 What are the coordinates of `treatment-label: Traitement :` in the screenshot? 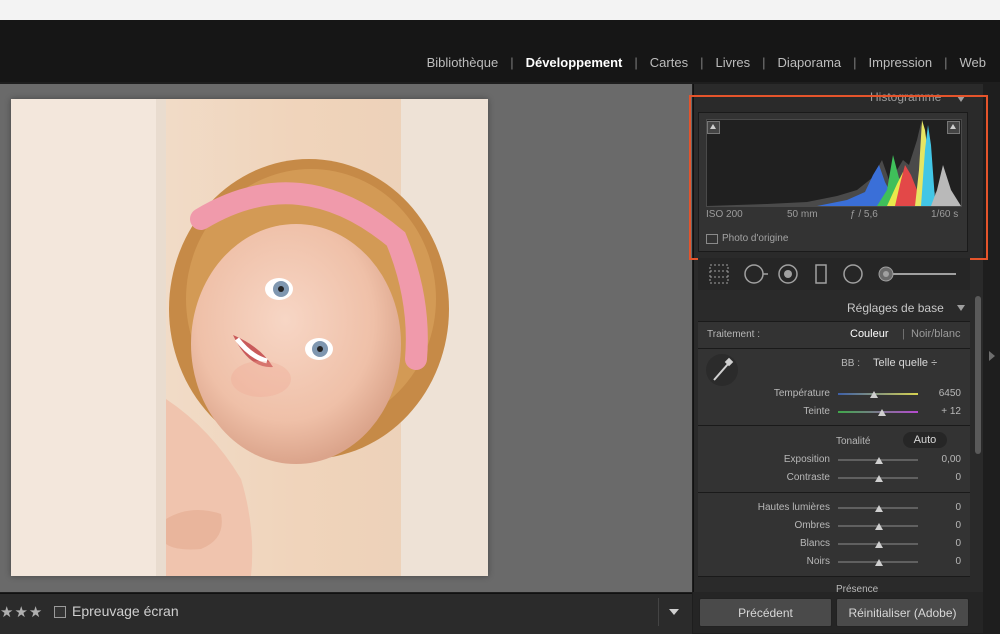 It's located at (733, 334).